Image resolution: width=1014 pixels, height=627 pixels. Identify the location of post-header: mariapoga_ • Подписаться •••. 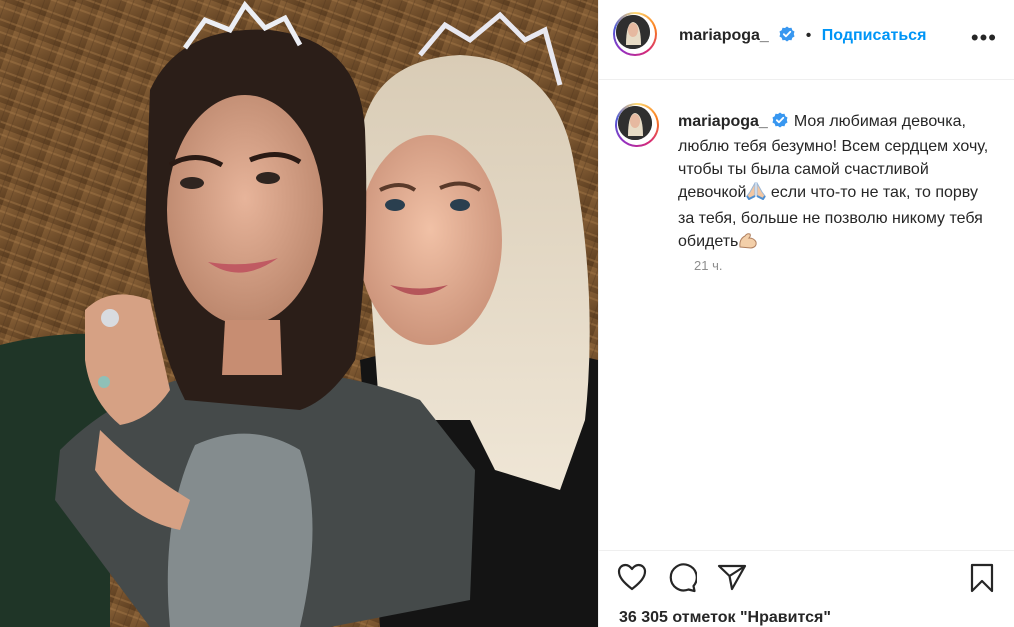
(806, 40).